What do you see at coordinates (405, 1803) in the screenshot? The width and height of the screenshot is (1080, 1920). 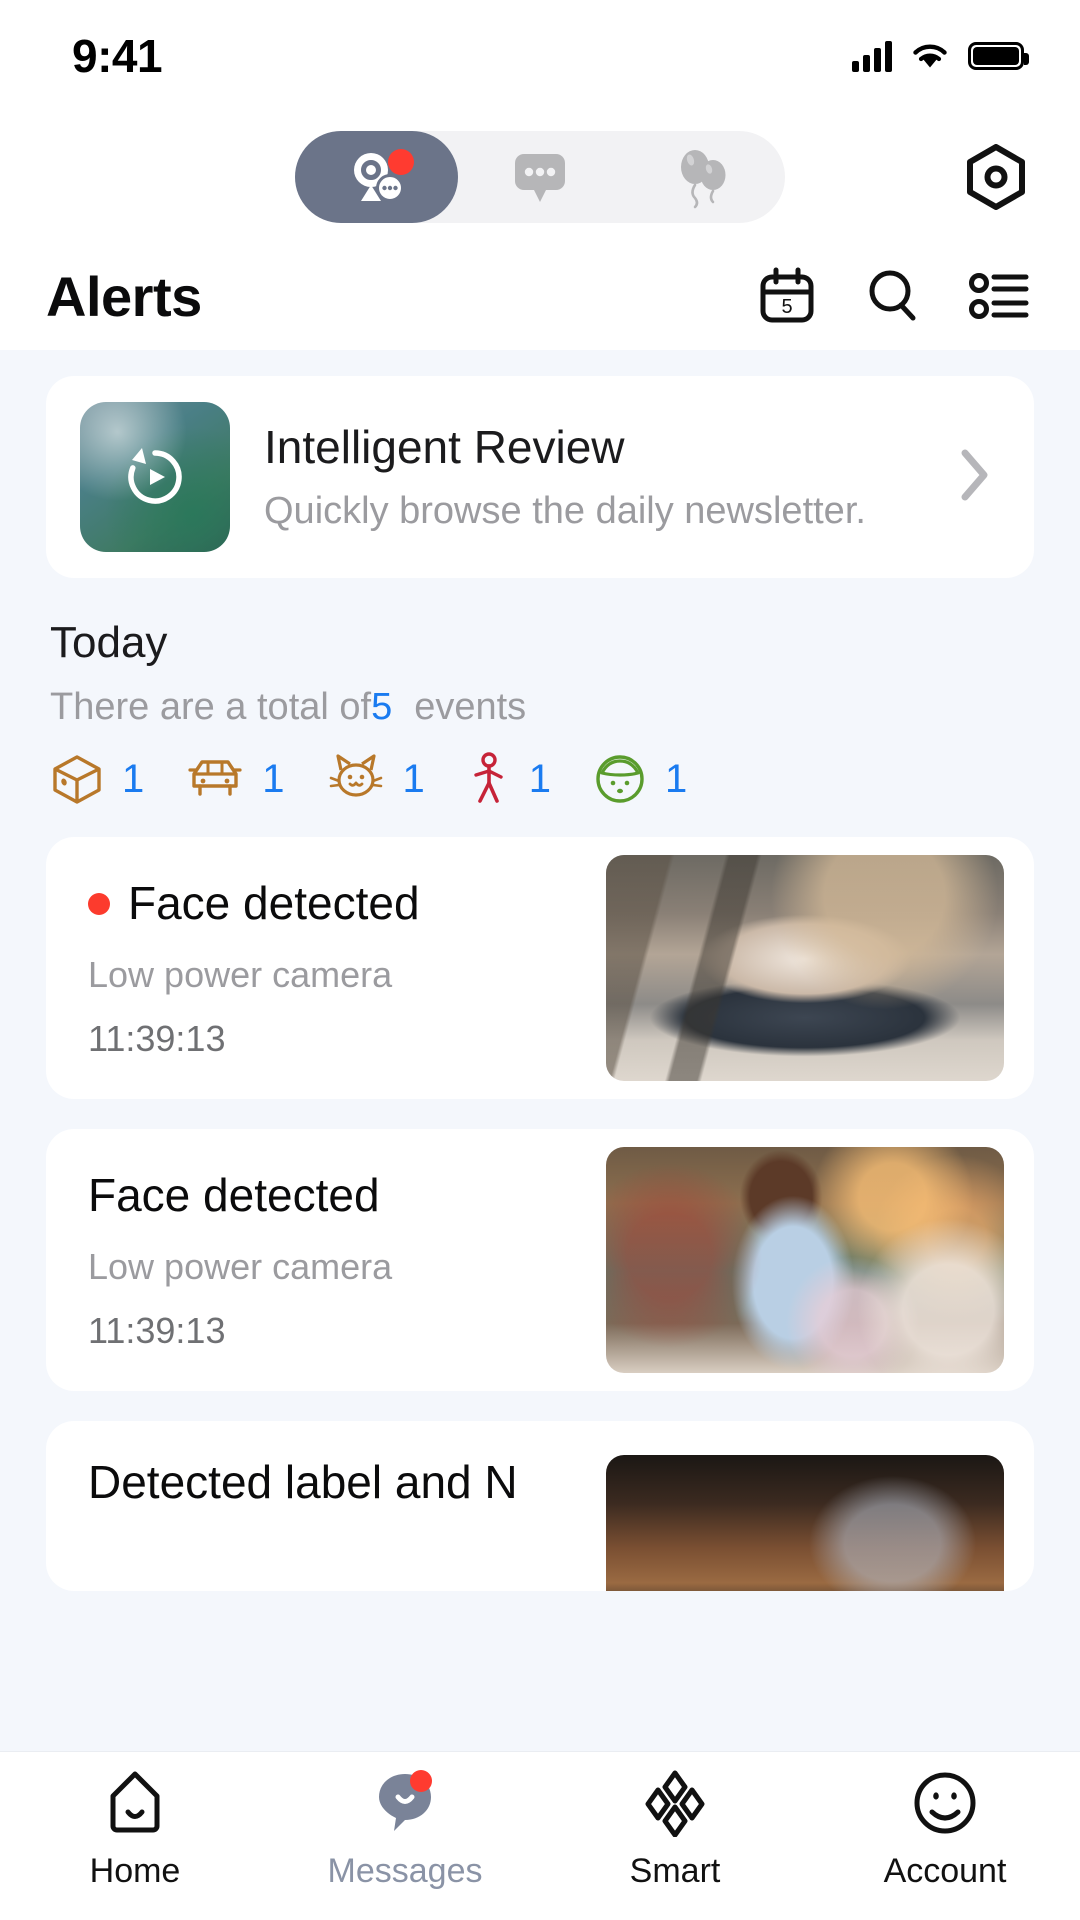 I see `message-icon` at bounding box center [405, 1803].